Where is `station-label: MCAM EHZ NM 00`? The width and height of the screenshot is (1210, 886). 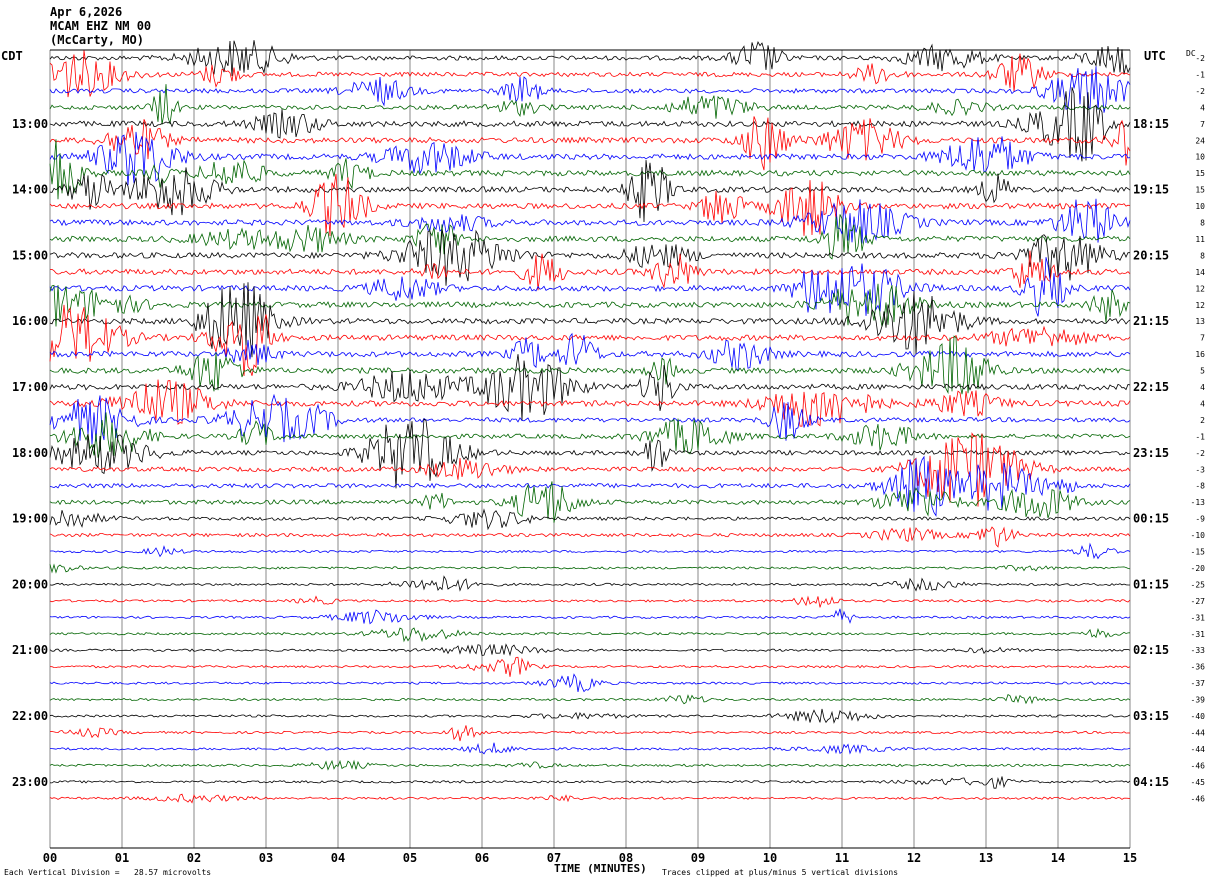 station-label: MCAM EHZ NM 00 is located at coordinates (101, 26).